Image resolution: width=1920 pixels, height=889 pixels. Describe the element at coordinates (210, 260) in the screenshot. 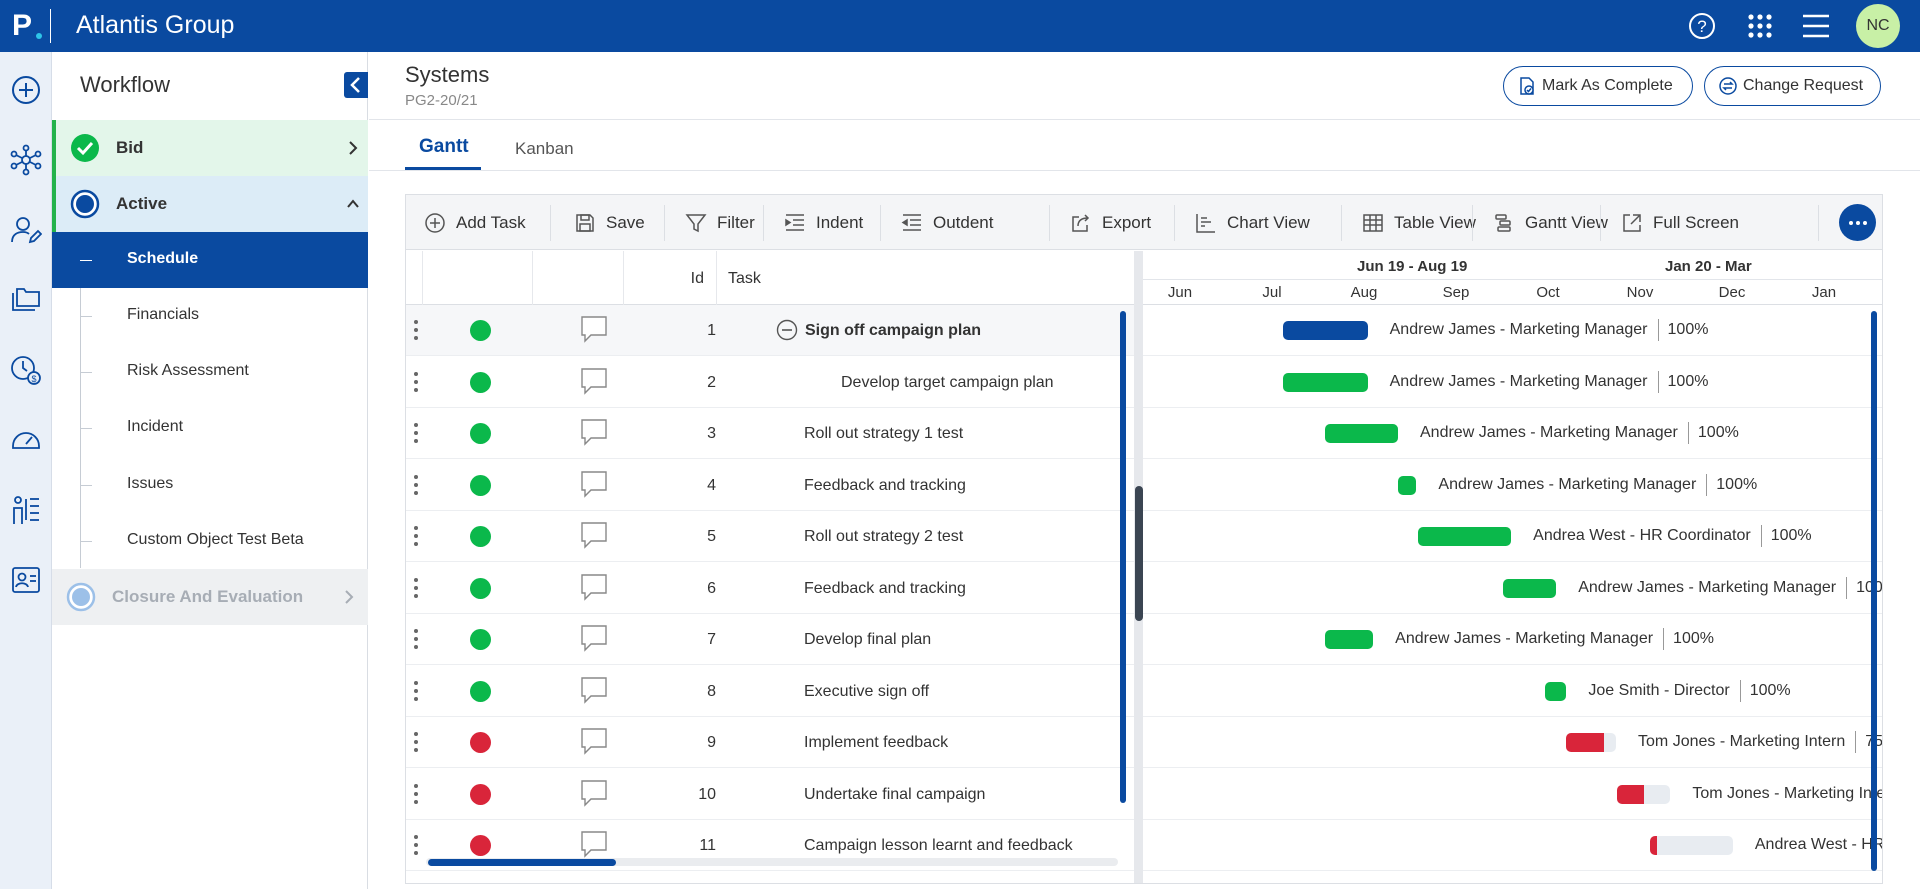

I see `sub-item-schedule: Schedule` at that location.